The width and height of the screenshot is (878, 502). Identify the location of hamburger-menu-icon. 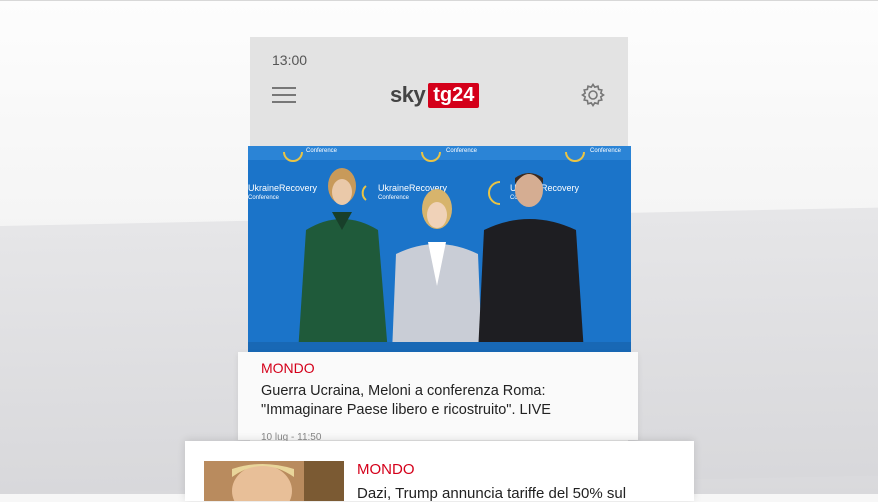
(284, 95).